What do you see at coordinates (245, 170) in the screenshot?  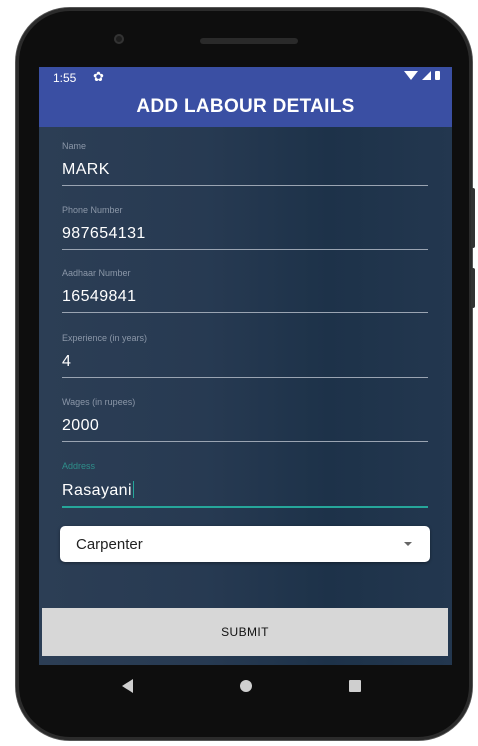 I see `name-input: MARK` at bounding box center [245, 170].